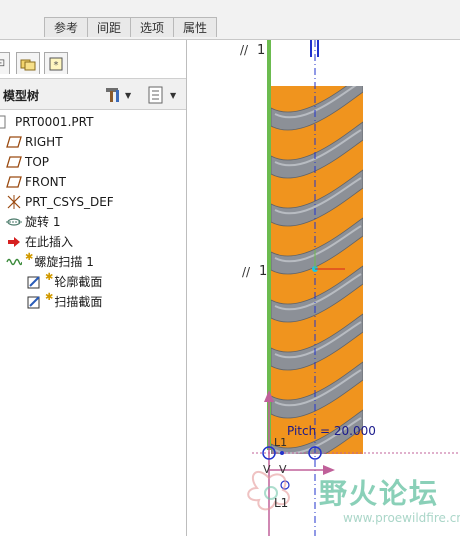 This screenshot has width=460, height=536. I want to click on tree-item-label: 轮廓截面, so click(78, 282).